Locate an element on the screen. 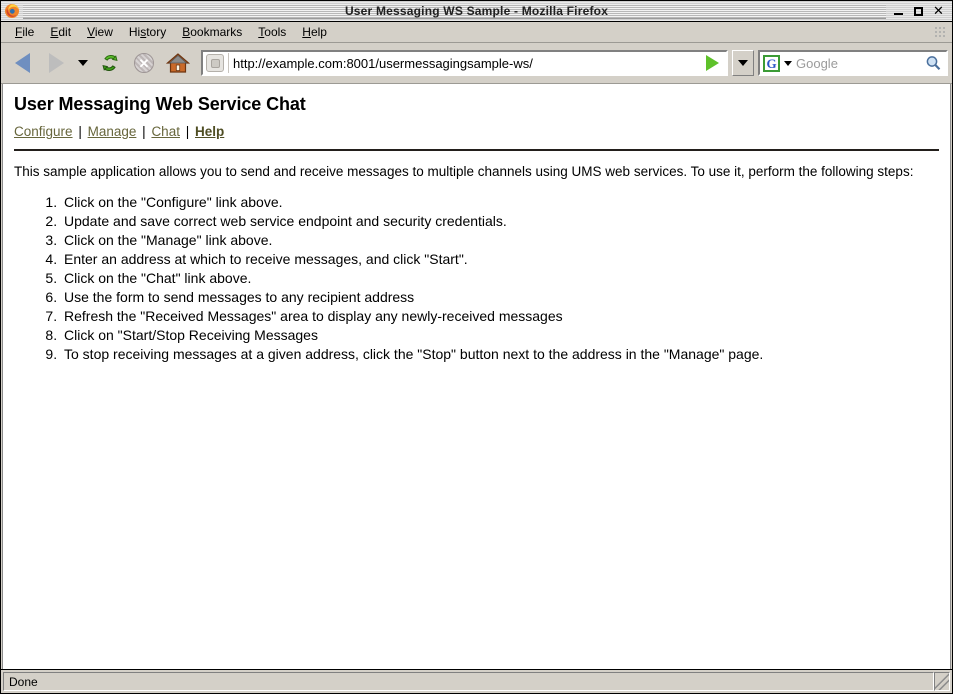 This screenshot has height=694, width=953. nav-link-manage: Manage is located at coordinates (112, 131).